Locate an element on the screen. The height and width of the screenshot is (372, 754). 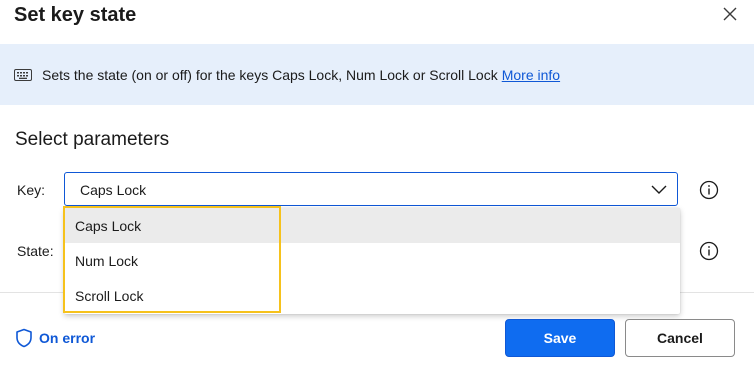
on-error-button: On error is located at coordinates (55, 338).